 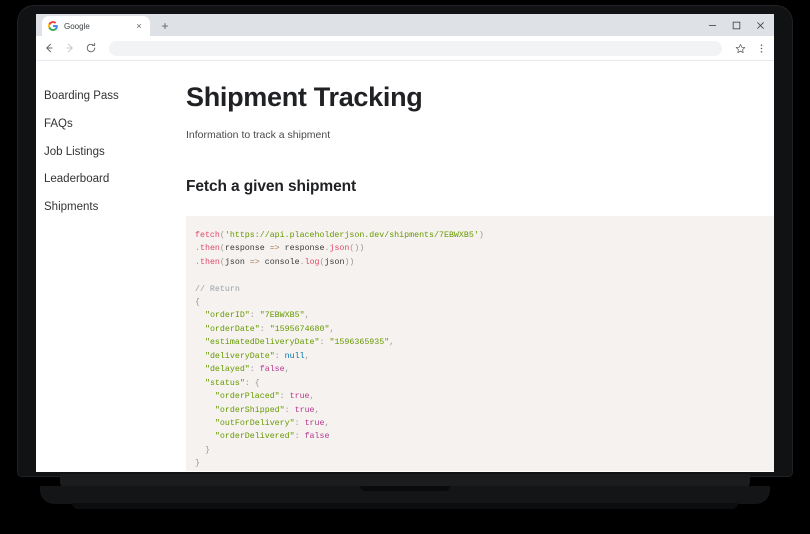 I want to click on code-key-outfordelivery: "outForDelivery", so click(x=254, y=424).